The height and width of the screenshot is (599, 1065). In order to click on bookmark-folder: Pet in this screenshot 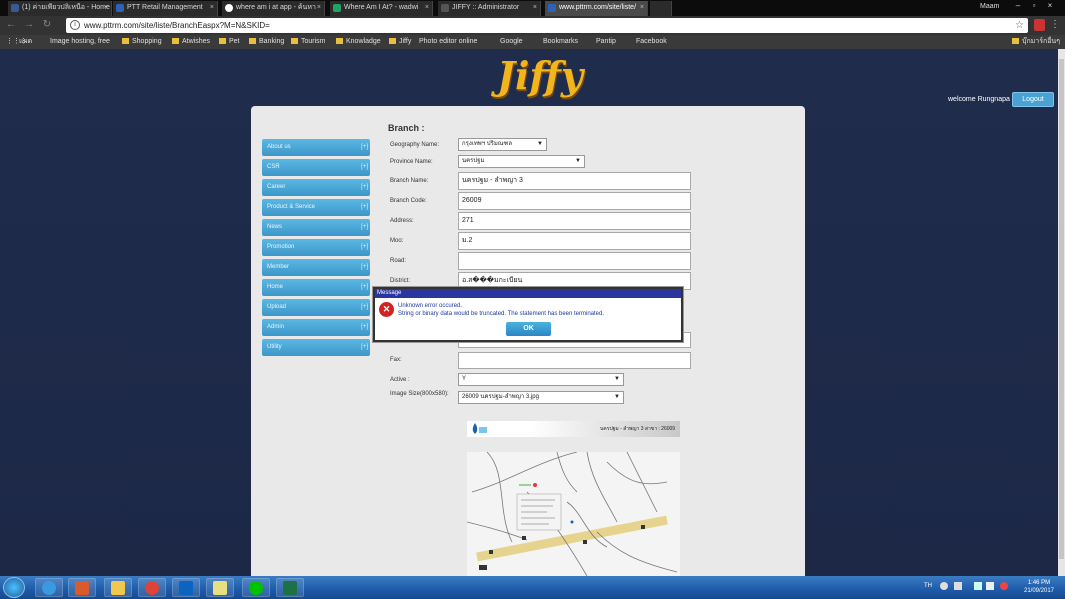, I will do `click(229, 42)`.